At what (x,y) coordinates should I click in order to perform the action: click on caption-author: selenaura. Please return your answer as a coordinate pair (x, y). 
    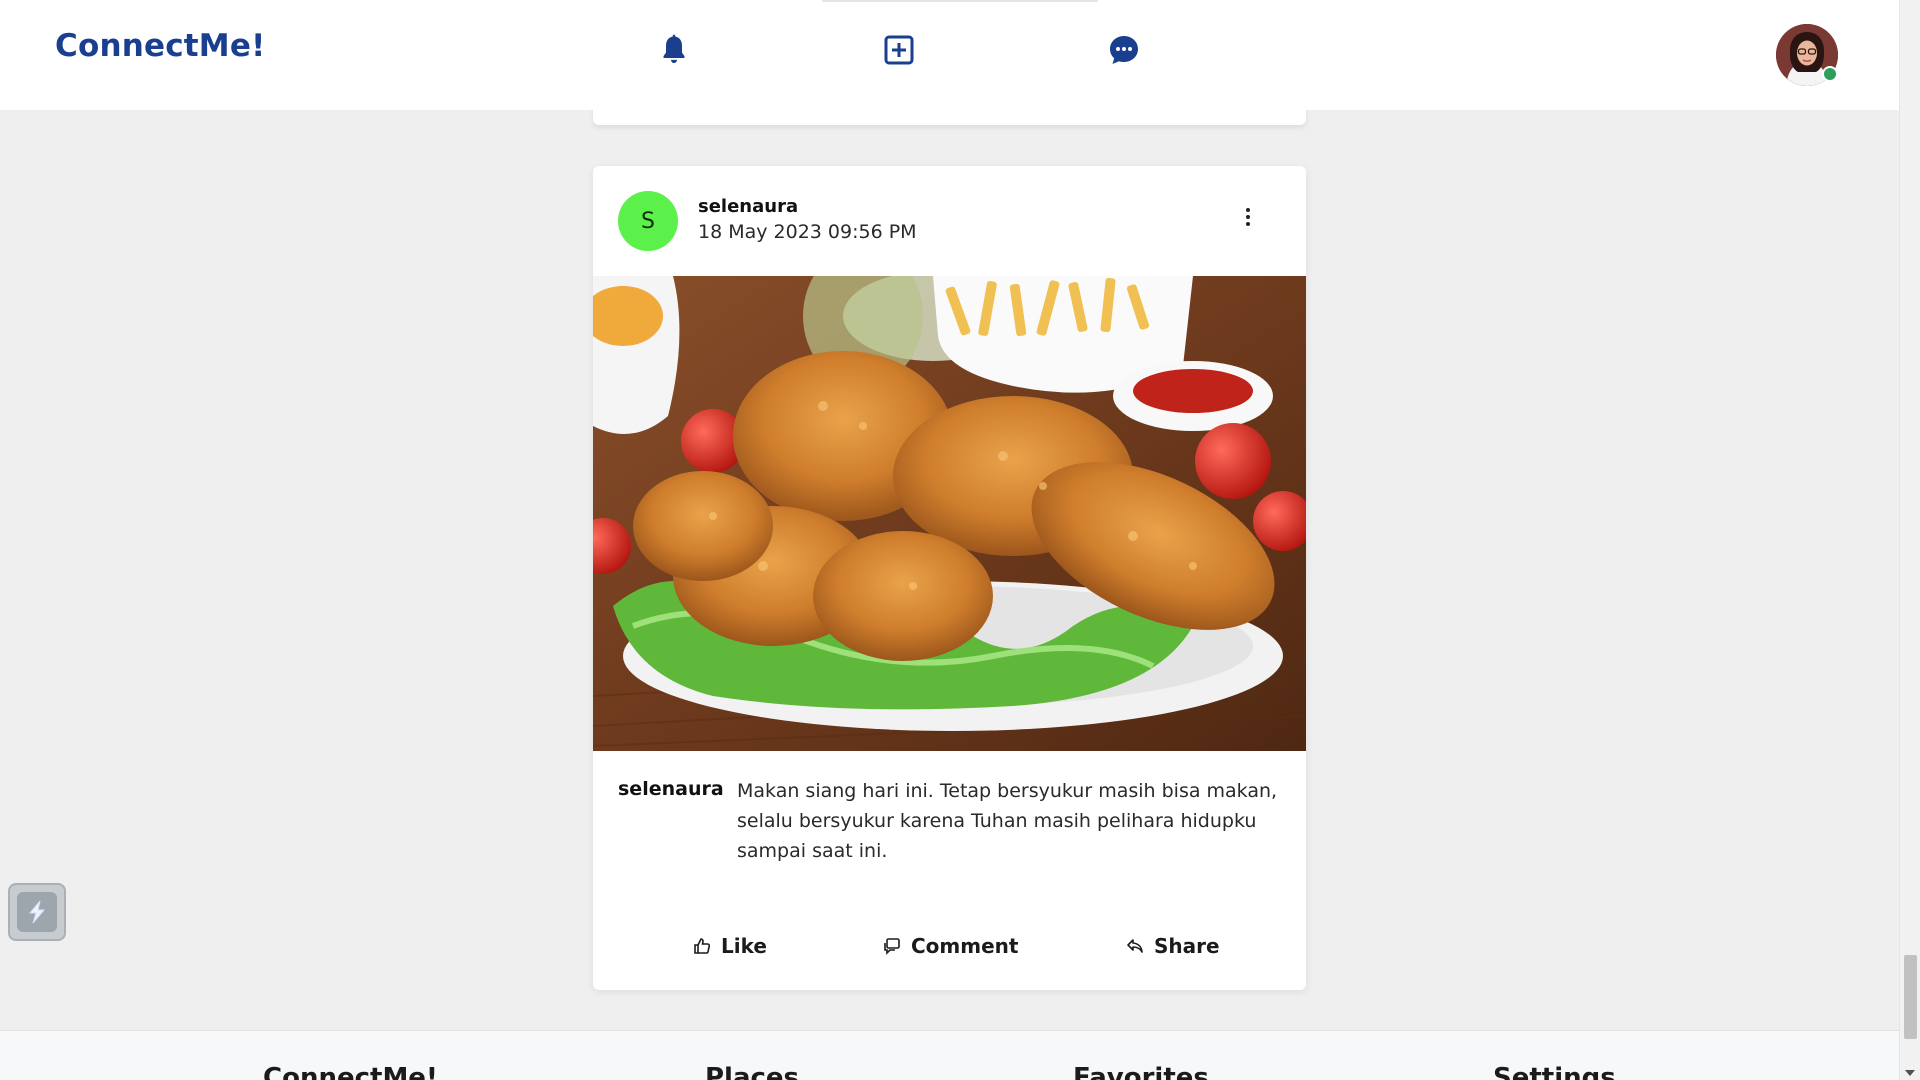
    Looking at the image, I should click on (671, 789).